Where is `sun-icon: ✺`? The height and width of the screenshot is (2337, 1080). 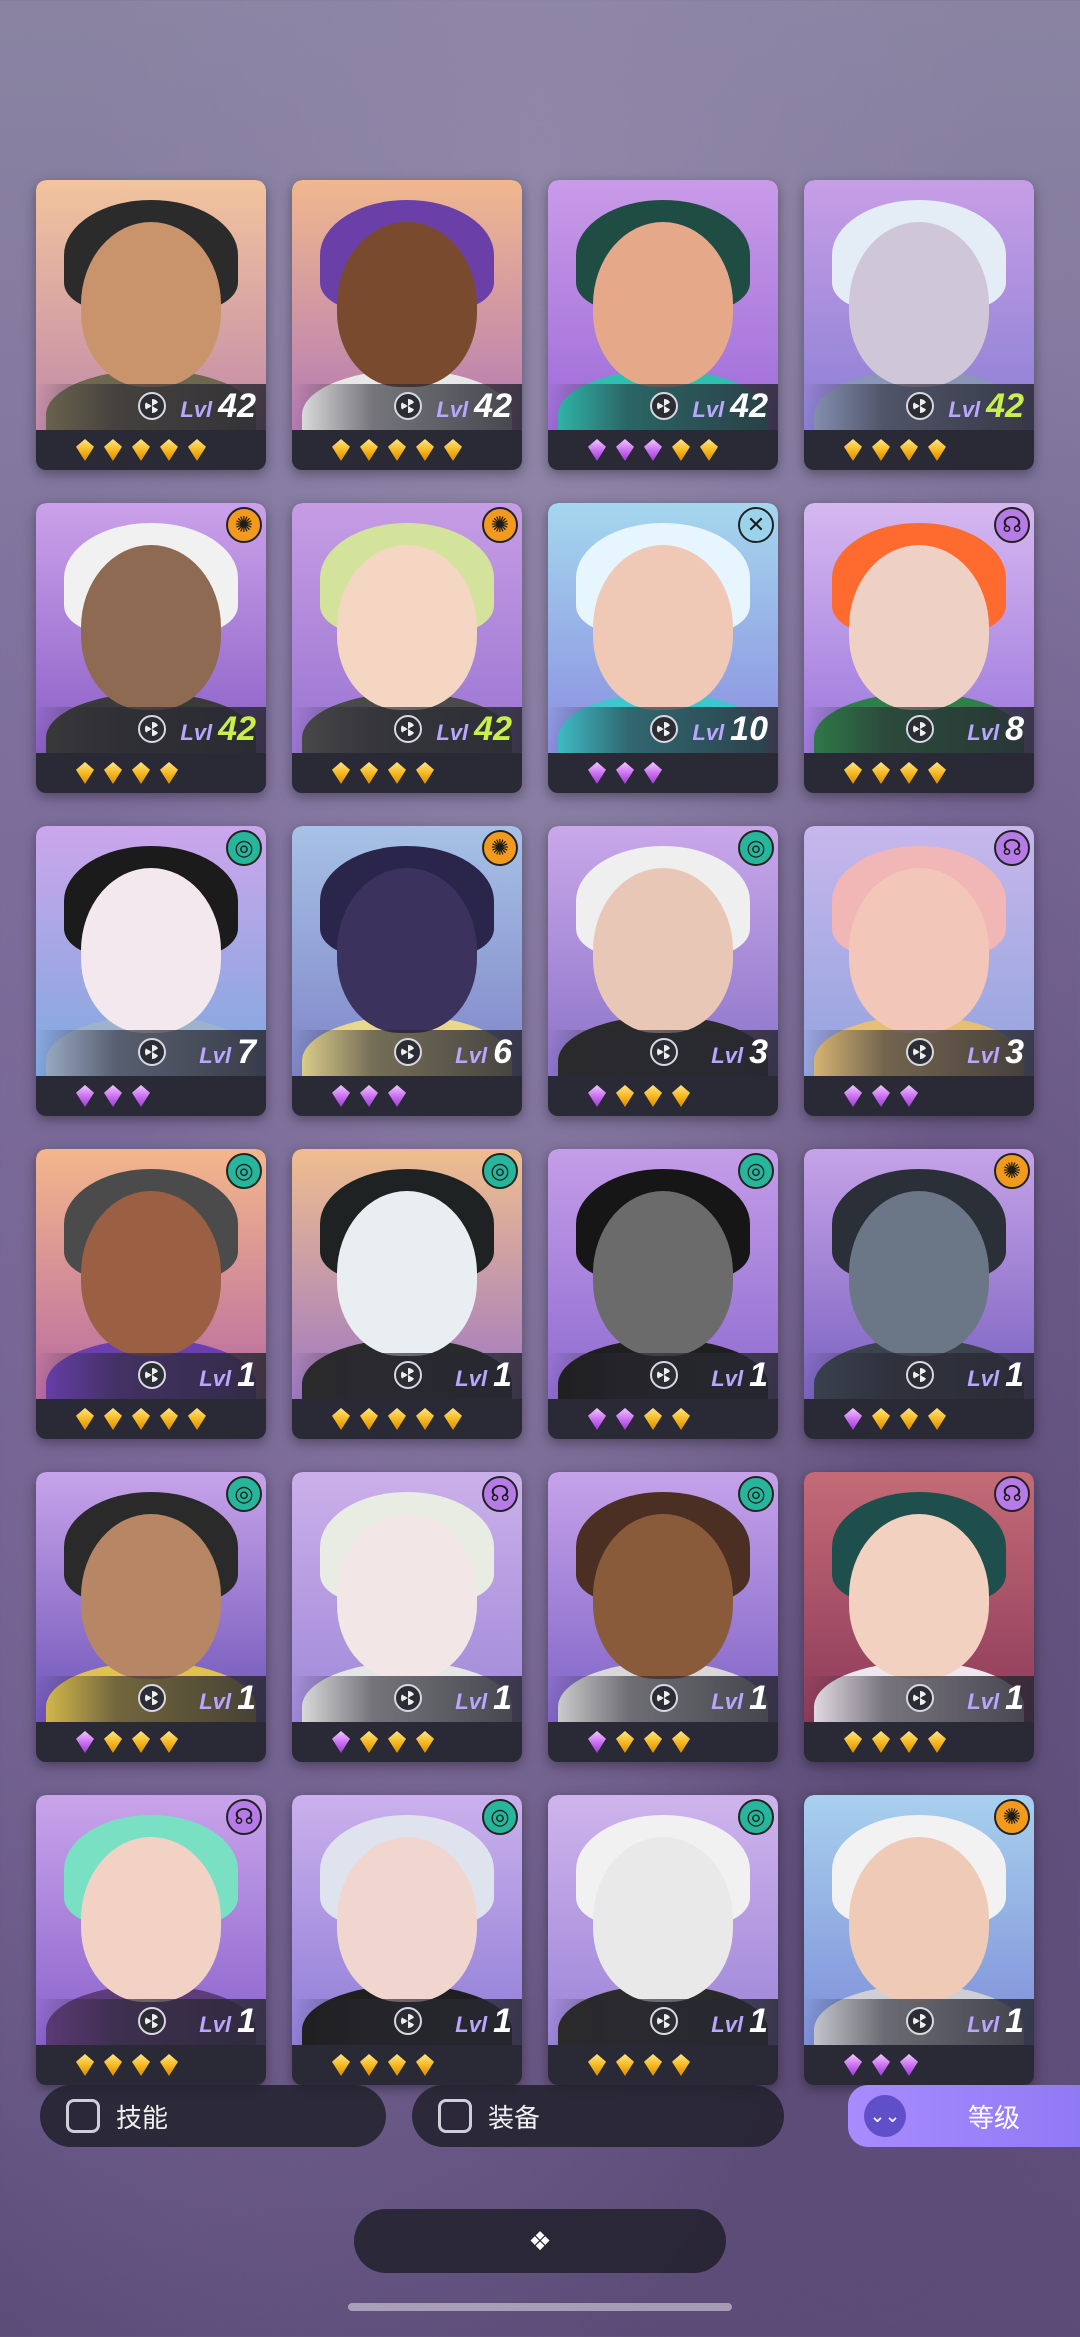 sun-icon: ✺ is located at coordinates (500, 525).